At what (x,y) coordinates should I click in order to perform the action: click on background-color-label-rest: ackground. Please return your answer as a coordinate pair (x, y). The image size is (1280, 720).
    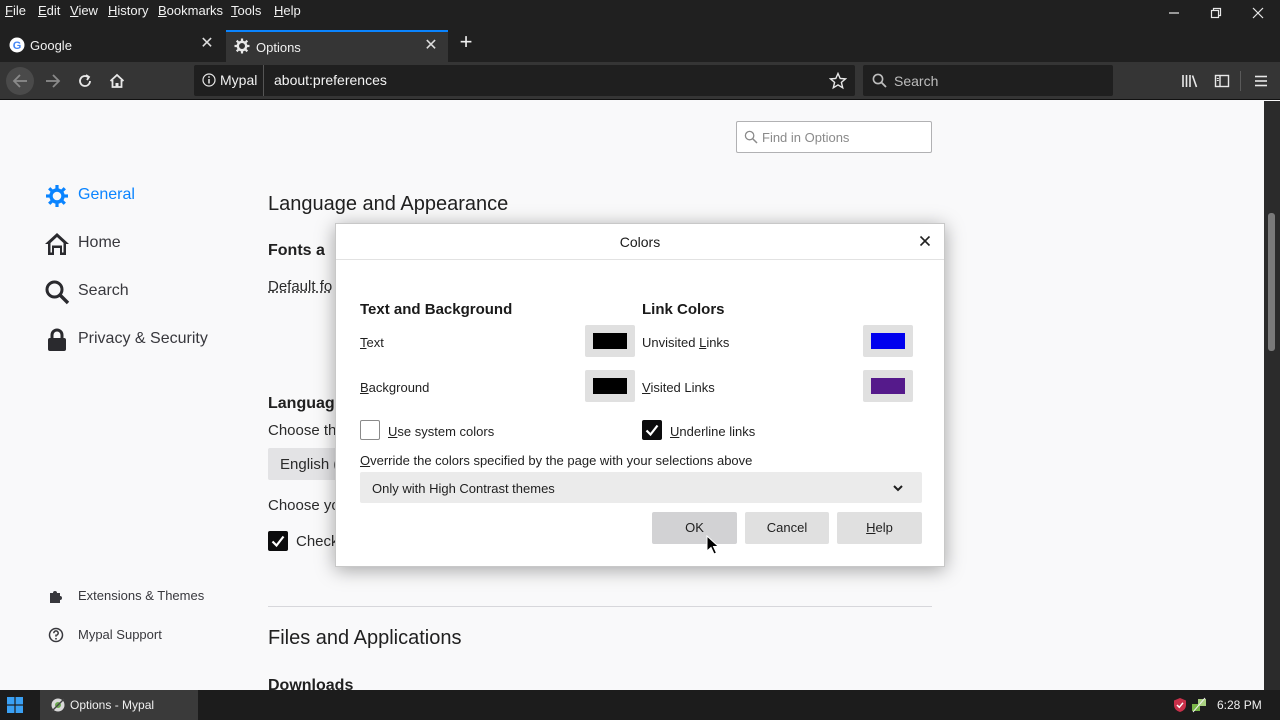
    Looking at the image, I should click on (399, 387).